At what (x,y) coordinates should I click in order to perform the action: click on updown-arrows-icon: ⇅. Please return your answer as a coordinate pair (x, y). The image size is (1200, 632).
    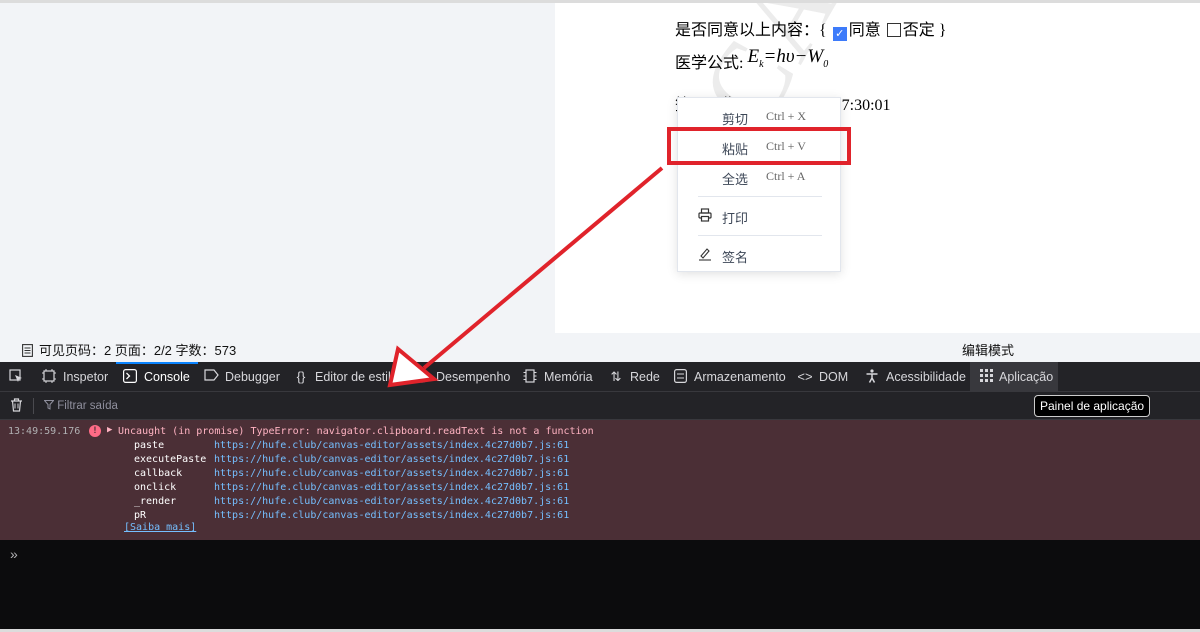
    Looking at the image, I should click on (616, 376).